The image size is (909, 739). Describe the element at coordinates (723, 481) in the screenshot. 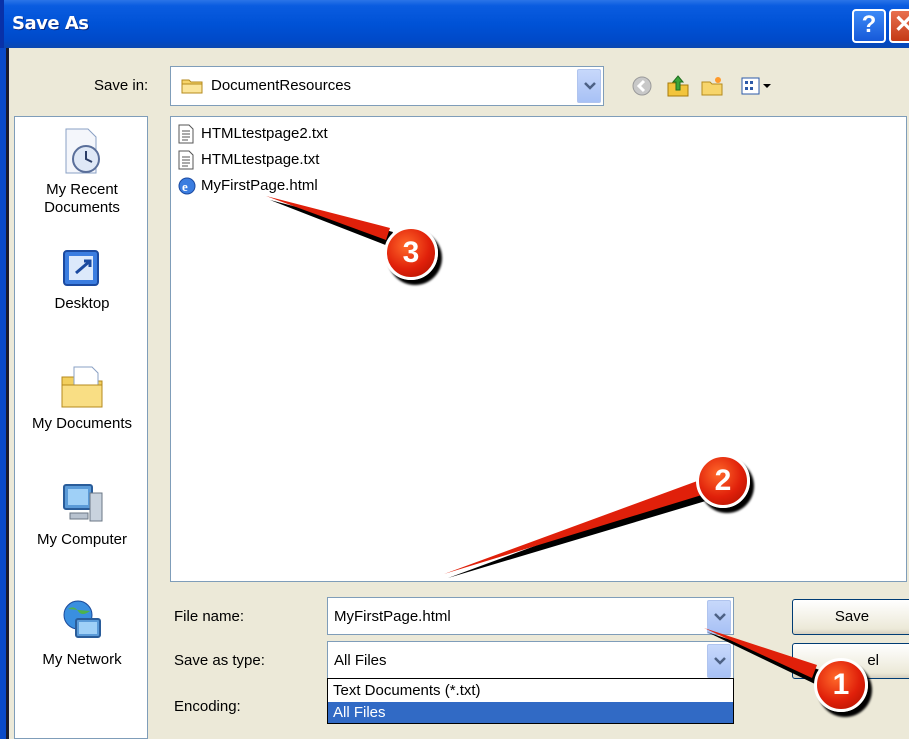

I see `annotation-callout-2: 2` at that location.